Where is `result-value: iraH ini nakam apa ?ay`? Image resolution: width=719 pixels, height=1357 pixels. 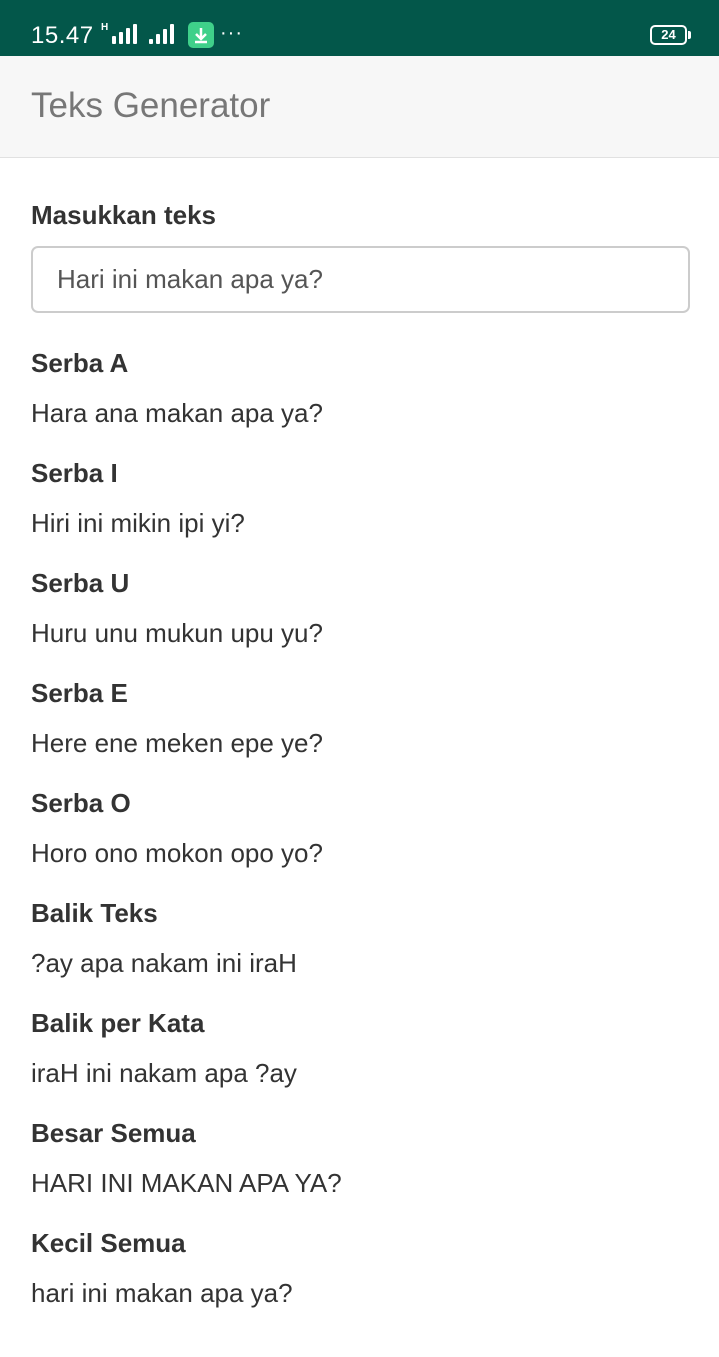 result-value: iraH ini nakam apa ?ay is located at coordinates (164, 1073).